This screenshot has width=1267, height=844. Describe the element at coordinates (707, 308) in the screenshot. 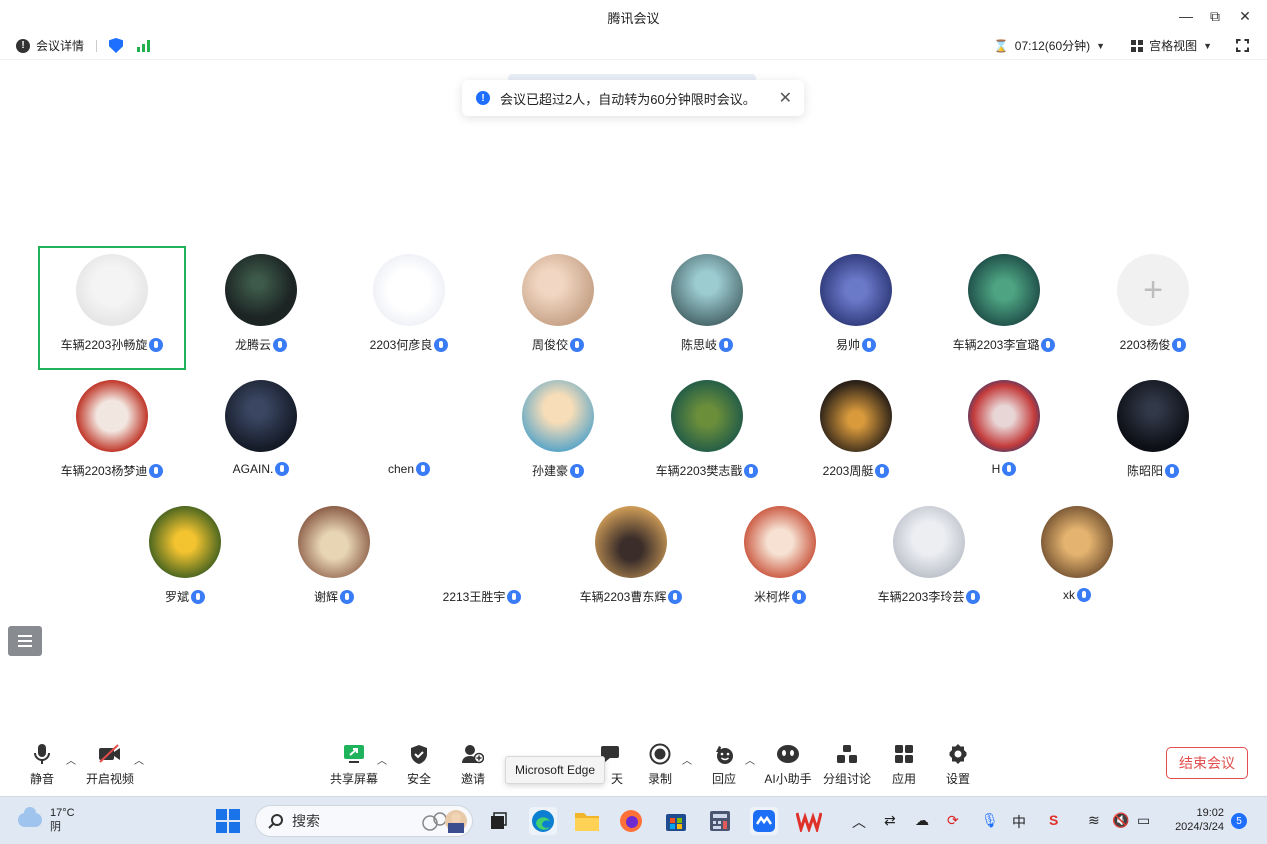

I see `participant-tile: 陈思岐` at that location.